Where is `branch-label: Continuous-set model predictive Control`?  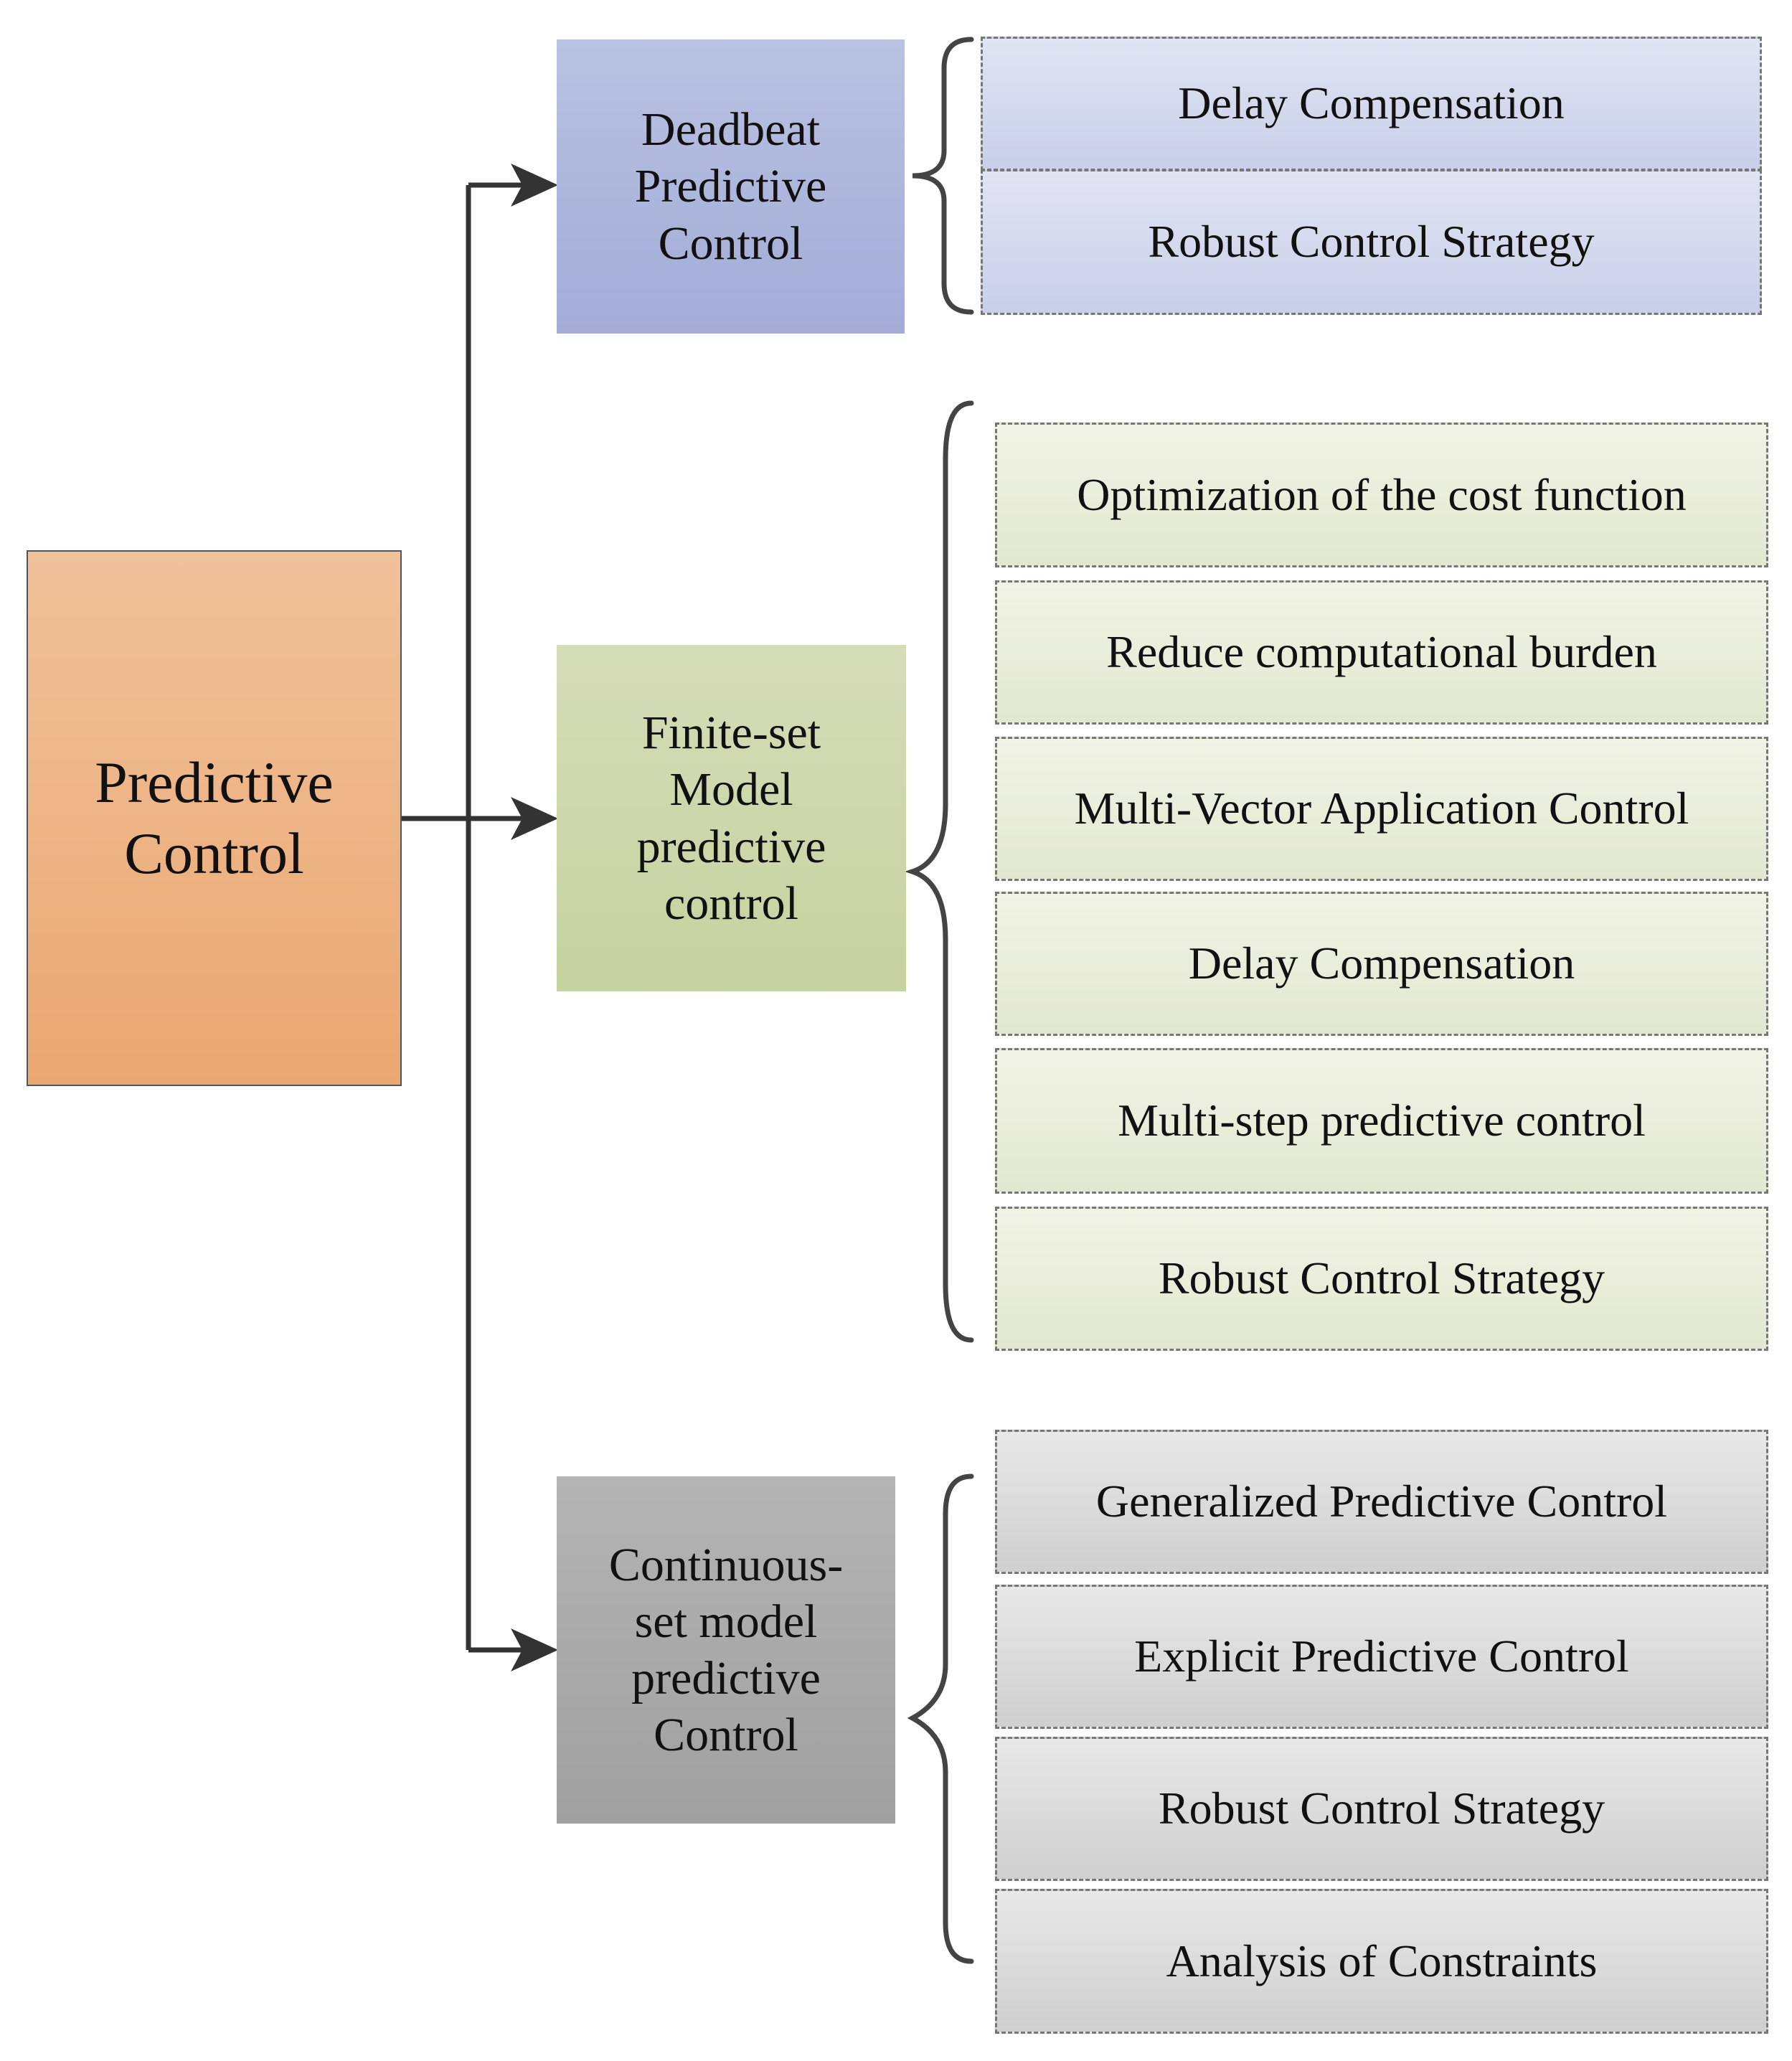
branch-label: Continuous-set model predictive Control is located at coordinates (726, 1650).